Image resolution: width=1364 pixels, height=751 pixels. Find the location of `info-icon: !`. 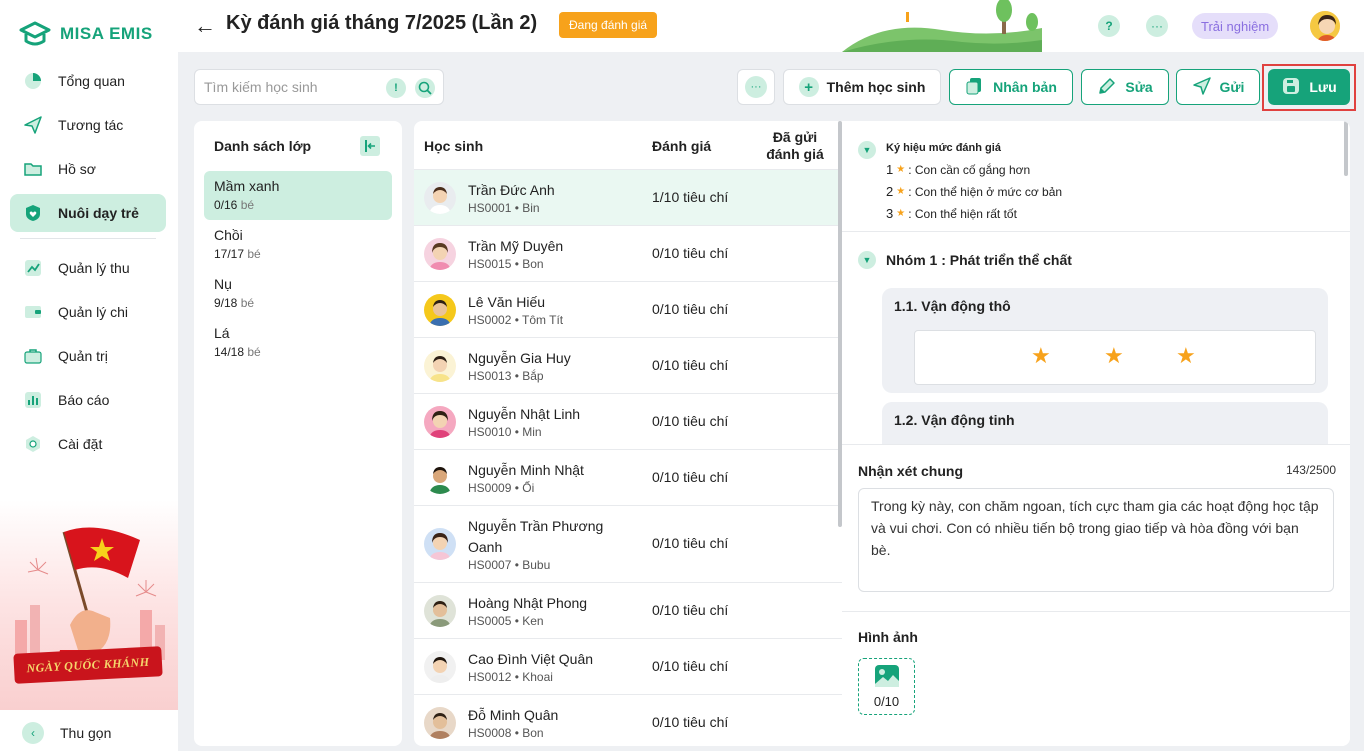

info-icon: ! is located at coordinates (396, 88).